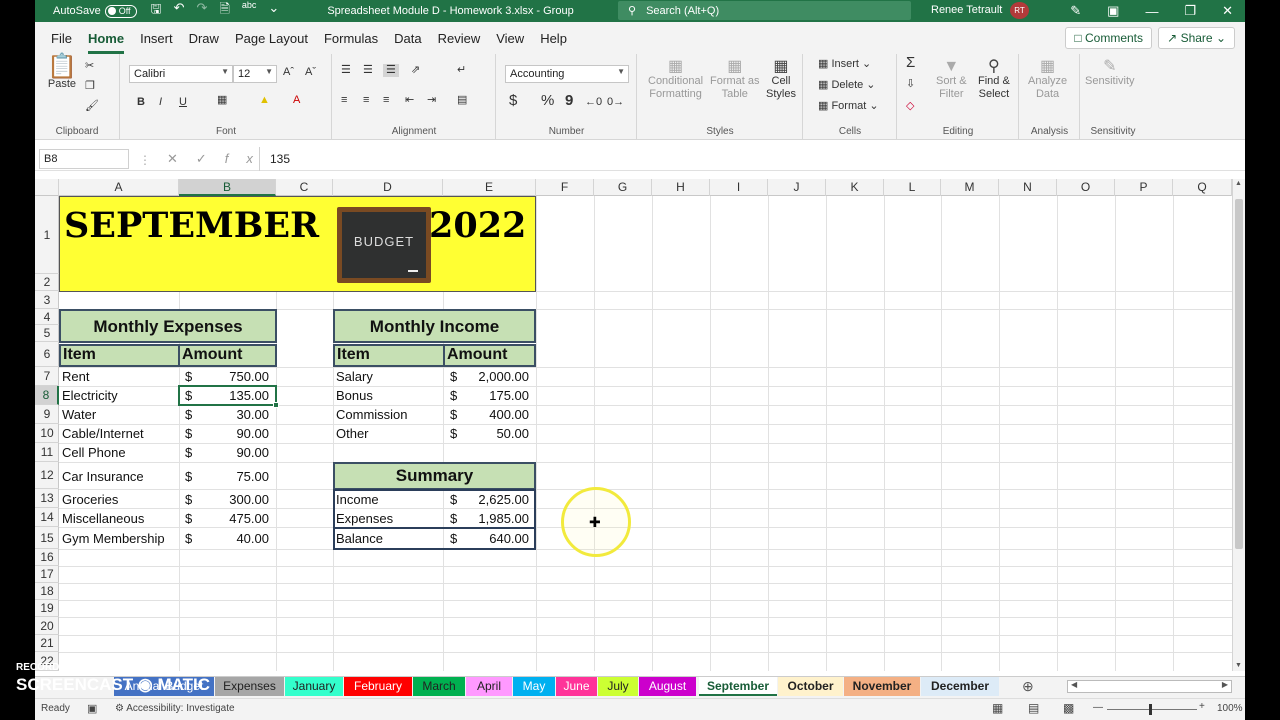 The height and width of the screenshot is (720, 1280). I want to click on share-button: ↗ Share ⌄, so click(1196, 38).